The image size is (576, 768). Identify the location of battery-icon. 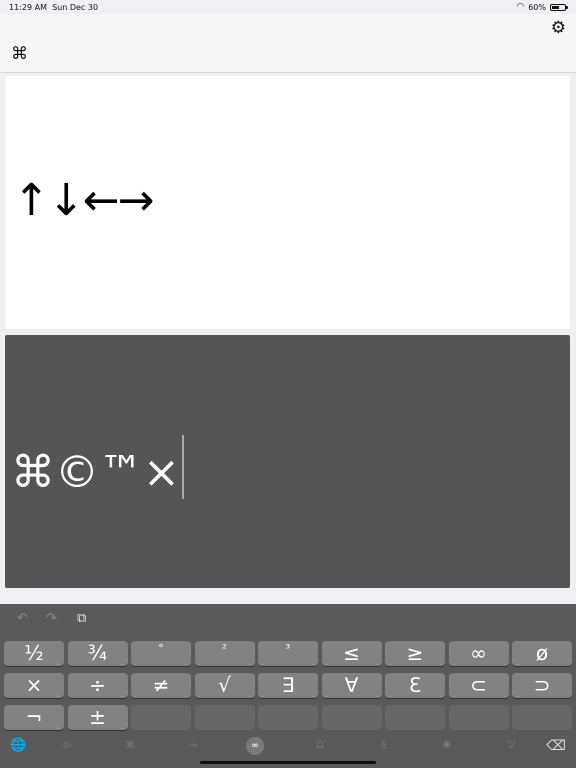
(559, 7).